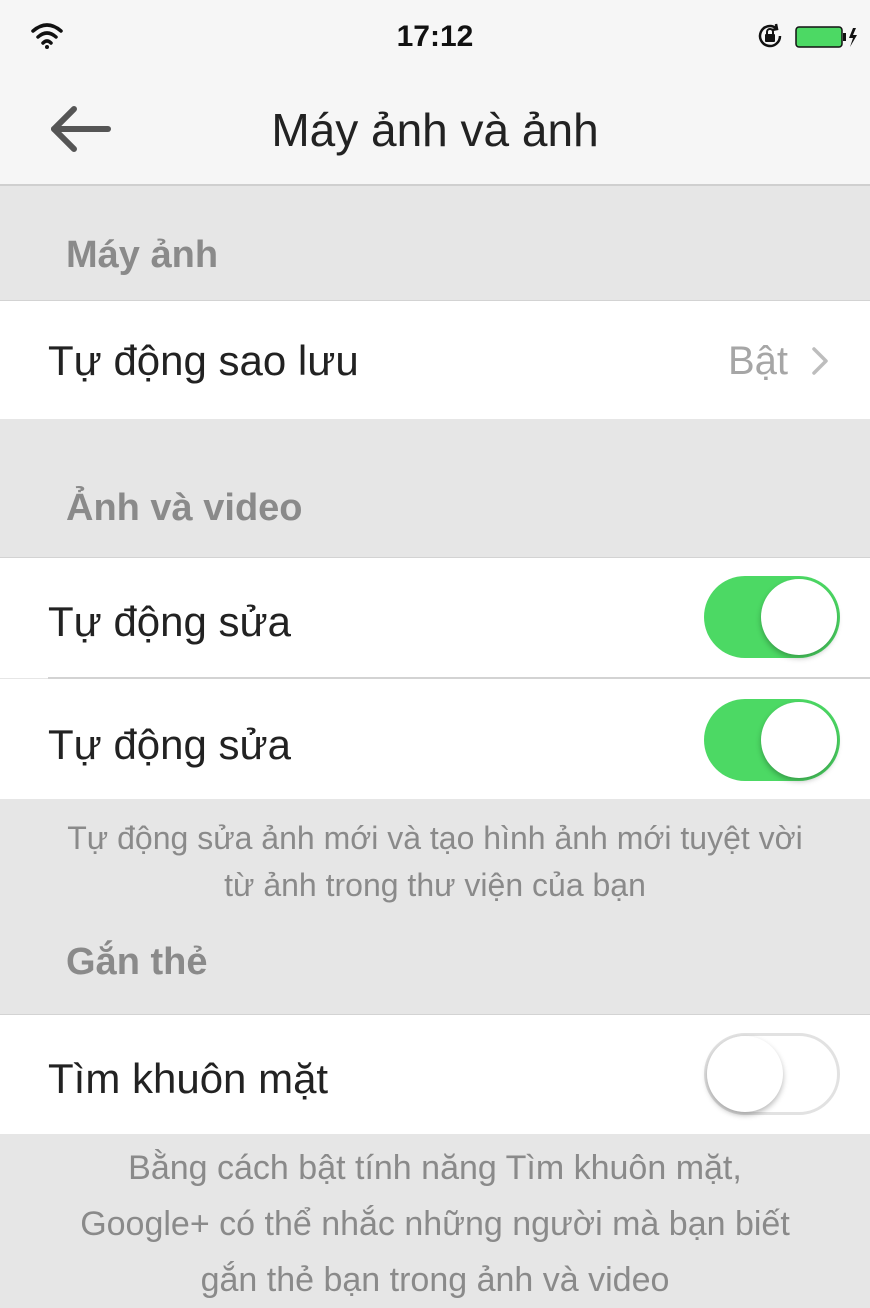 The image size is (870, 1308). I want to click on auto-backup-status: Bật, so click(757, 361).